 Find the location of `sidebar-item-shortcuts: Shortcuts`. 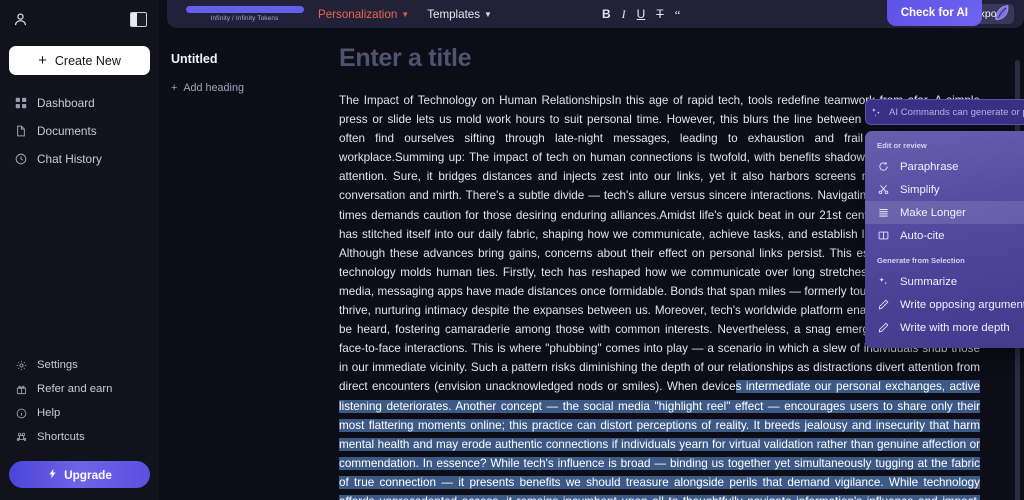

sidebar-item-shortcuts: Shortcuts is located at coordinates (79, 437).